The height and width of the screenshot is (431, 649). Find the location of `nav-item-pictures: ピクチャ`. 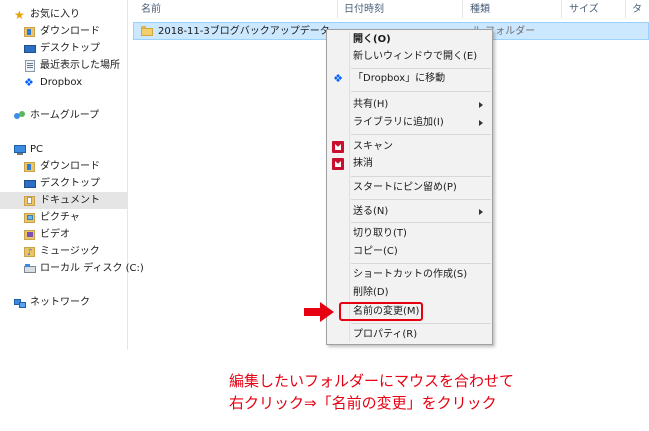

nav-item-pictures: ピクチャ is located at coordinates (52, 217).